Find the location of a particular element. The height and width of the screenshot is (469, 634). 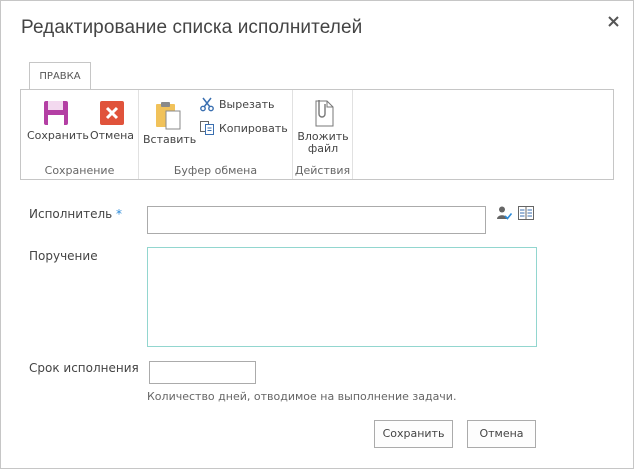

copy-button-label: Копировать is located at coordinates (253, 128).